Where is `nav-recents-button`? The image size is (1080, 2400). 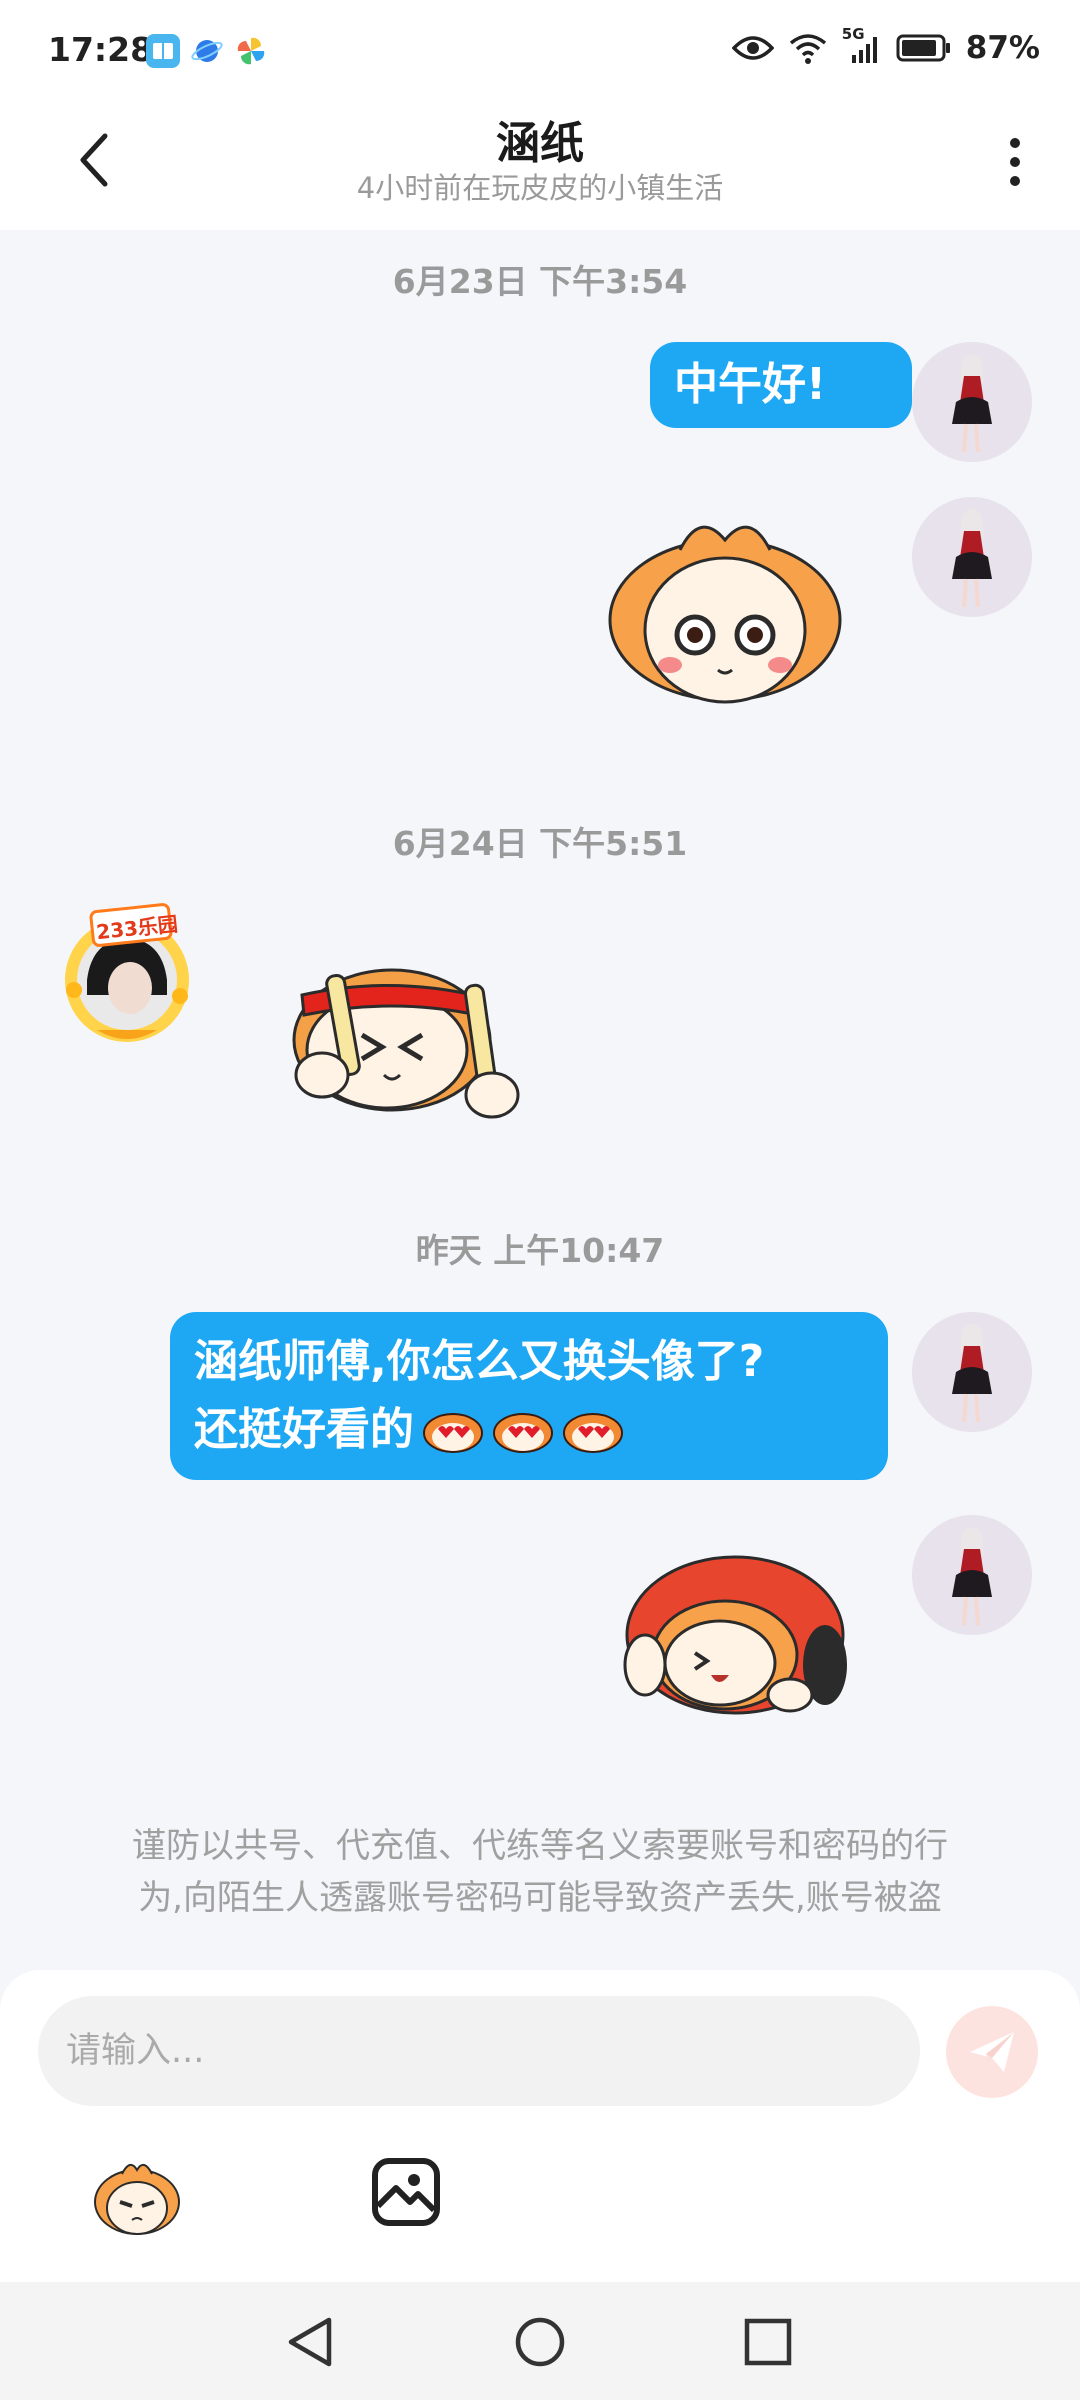 nav-recents-button is located at coordinates (768, 2342).